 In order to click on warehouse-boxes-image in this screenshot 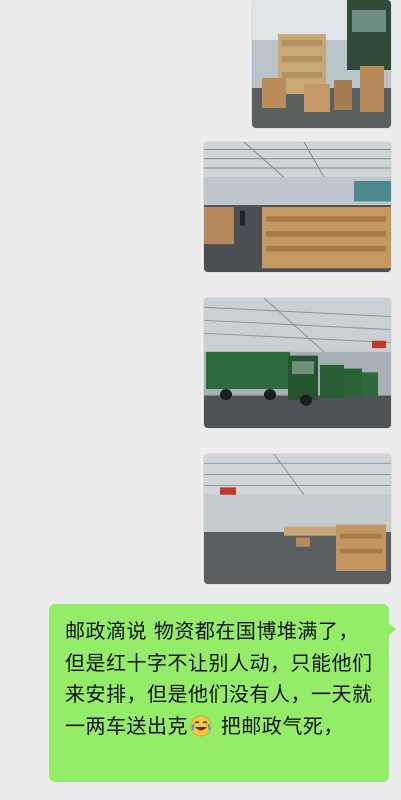, I will do `click(321, 64)`.